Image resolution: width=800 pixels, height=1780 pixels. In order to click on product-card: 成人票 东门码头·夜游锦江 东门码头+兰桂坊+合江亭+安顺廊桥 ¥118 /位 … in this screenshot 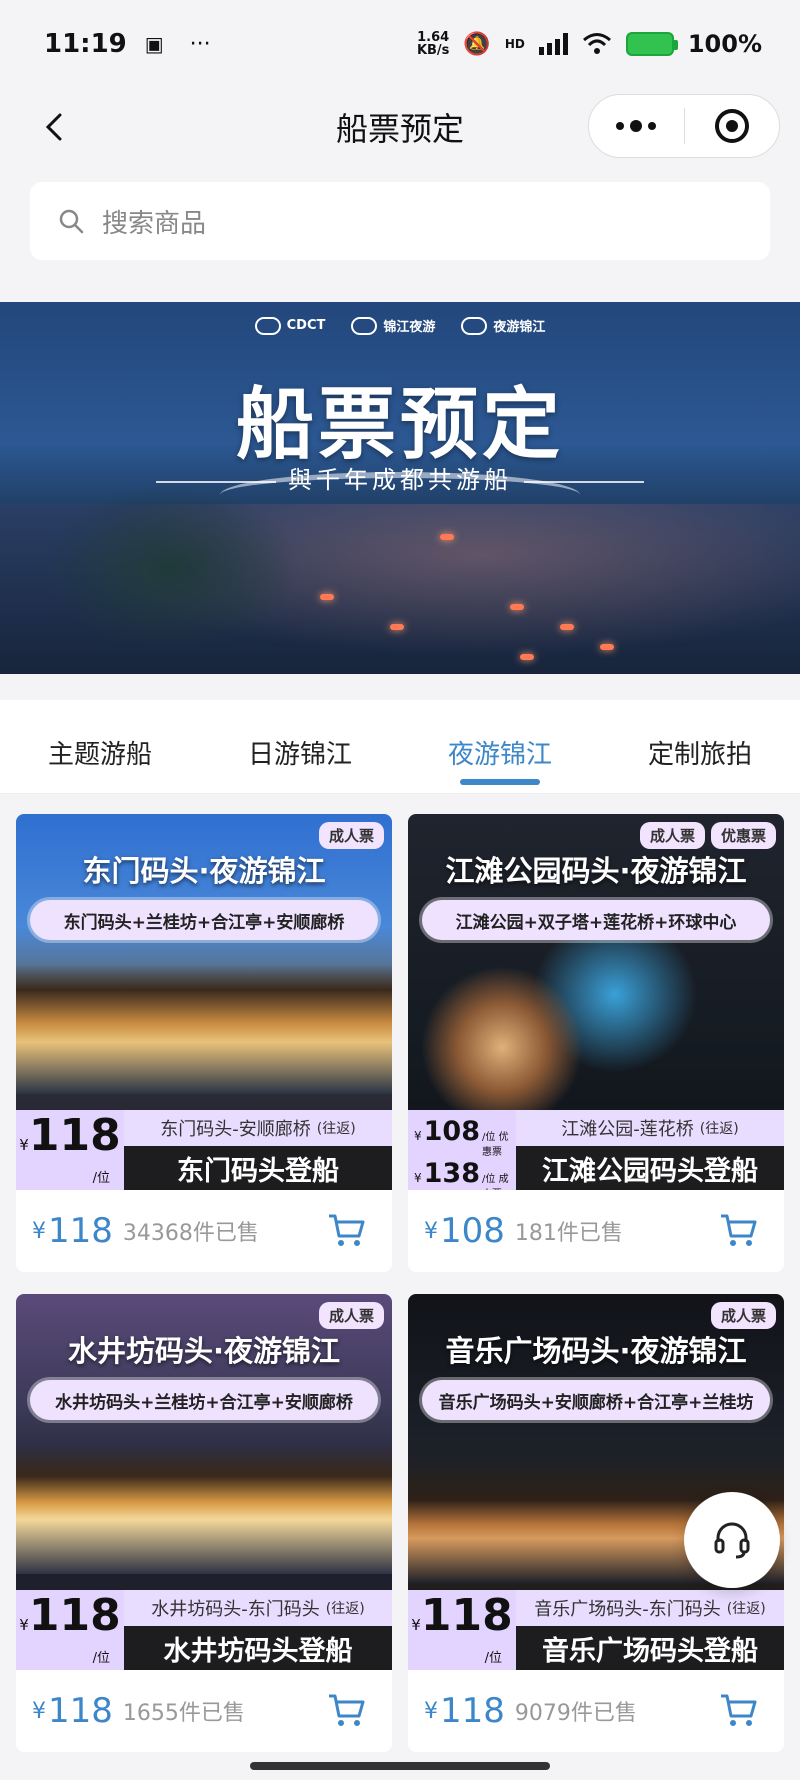, I will do `click(204, 1043)`.